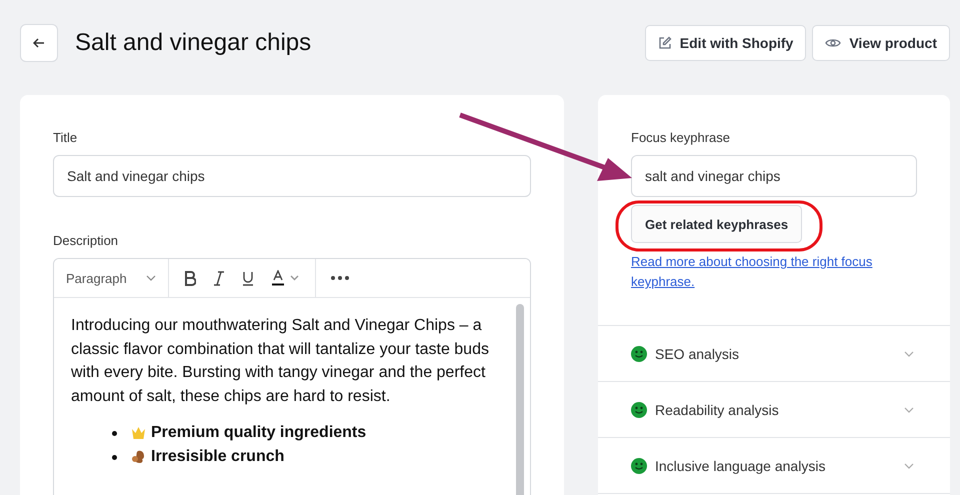 The width and height of the screenshot is (960, 495). Describe the element at coordinates (725, 43) in the screenshot. I see `edit-with-shopify-button: Edit with Shopify` at that location.